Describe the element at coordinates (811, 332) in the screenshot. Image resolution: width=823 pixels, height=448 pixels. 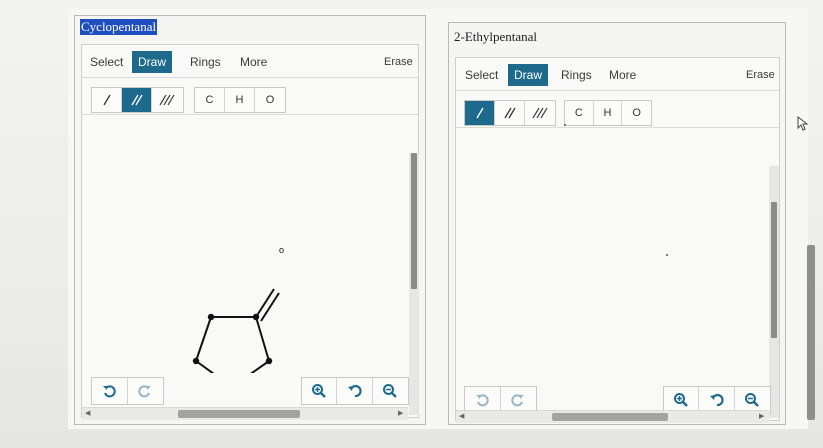
I see `page-scrollbar-thumb` at that location.